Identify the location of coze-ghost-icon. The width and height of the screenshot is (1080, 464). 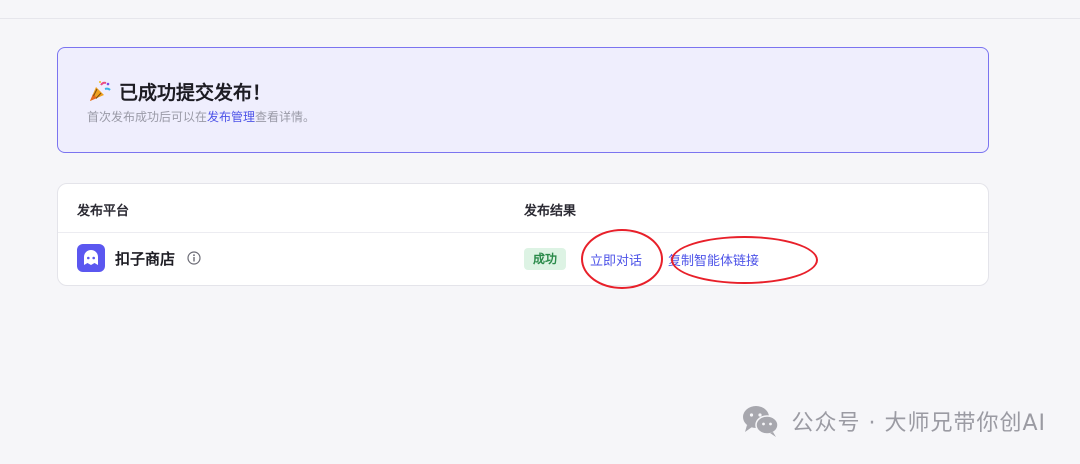
(91, 257).